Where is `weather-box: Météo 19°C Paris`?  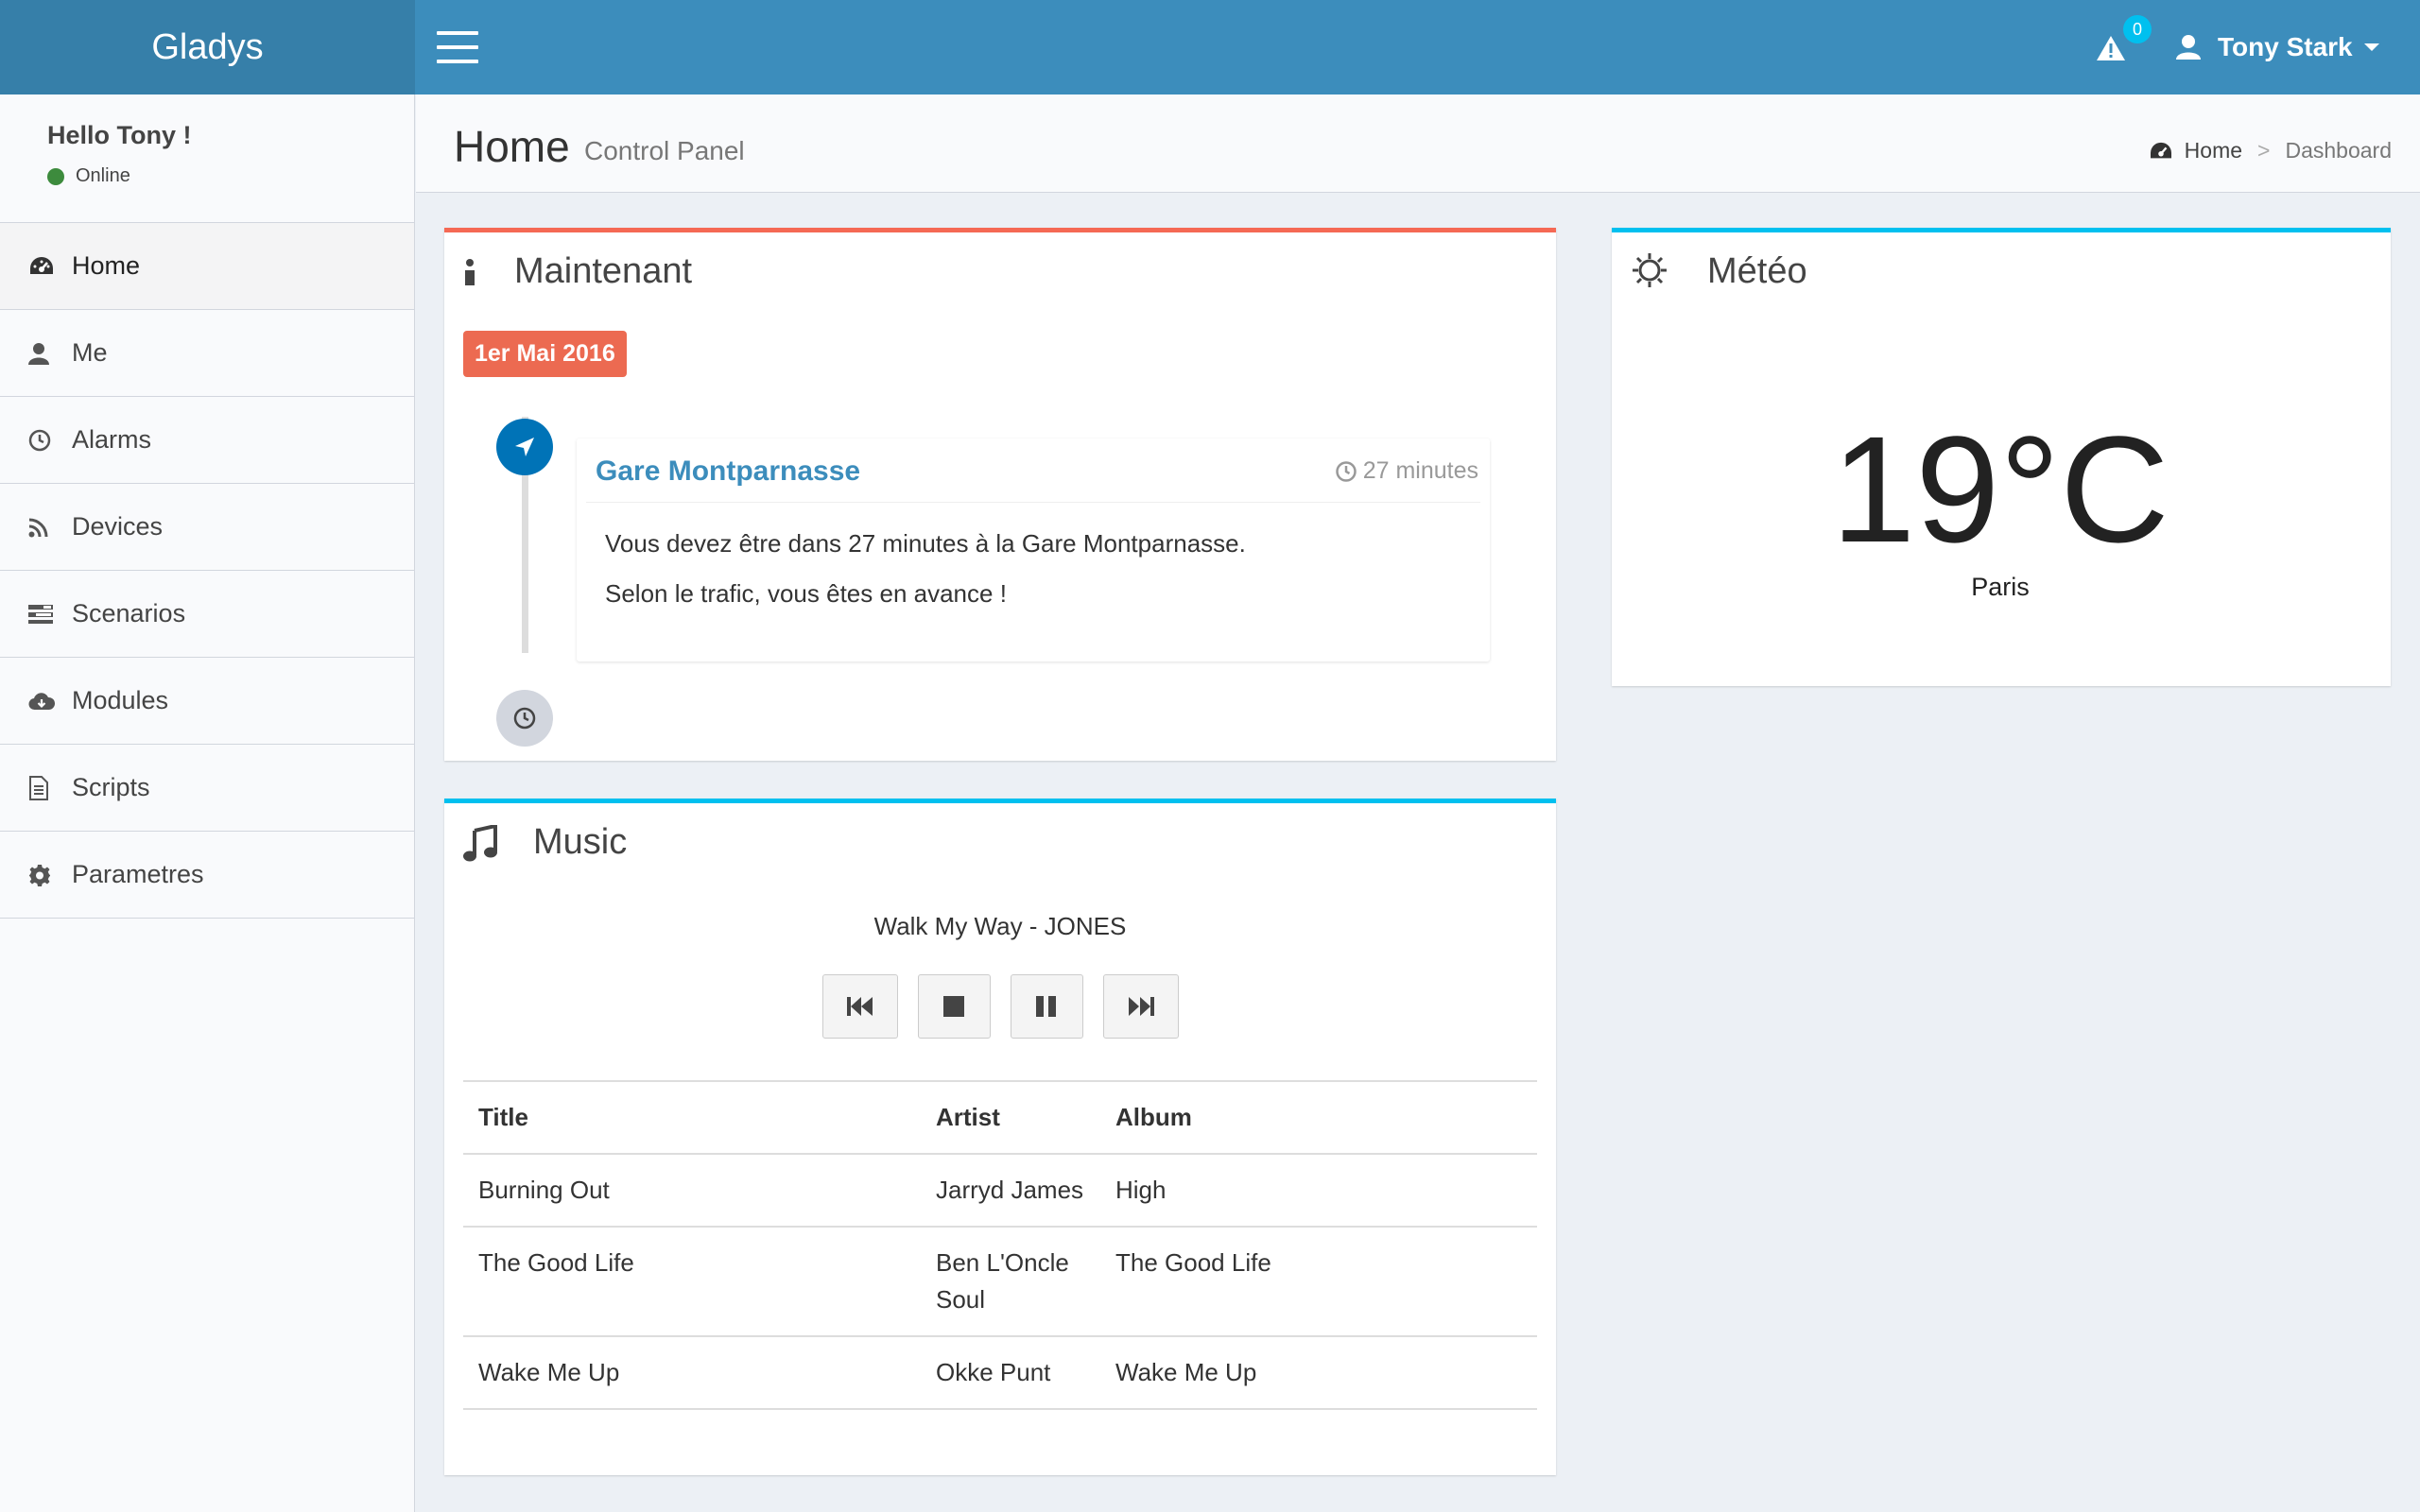 weather-box: Météo 19°C Paris is located at coordinates (2001, 457).